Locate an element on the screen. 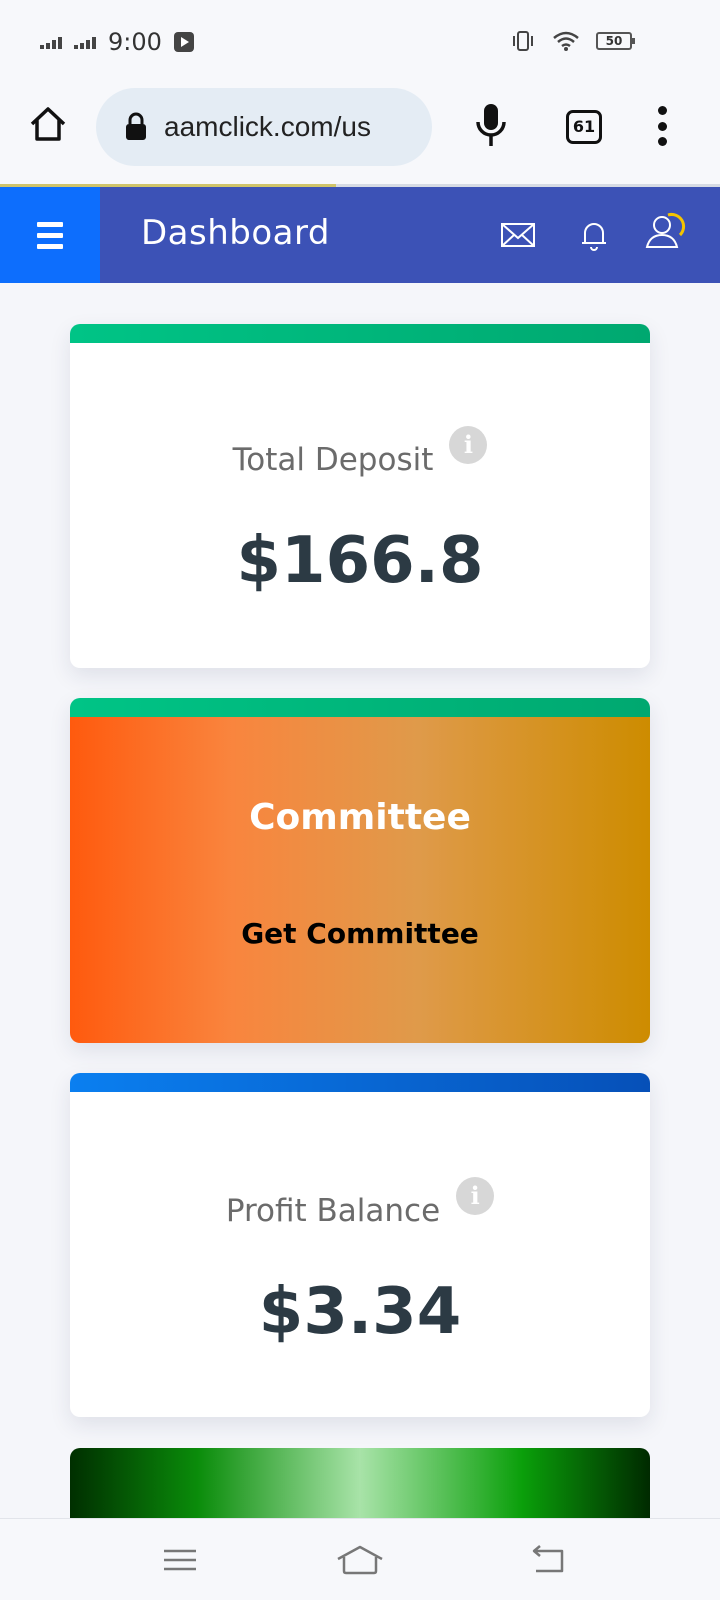 The width and height of the screenshot is (720, 1600). lock-icon is located at coordinates (136, 126).